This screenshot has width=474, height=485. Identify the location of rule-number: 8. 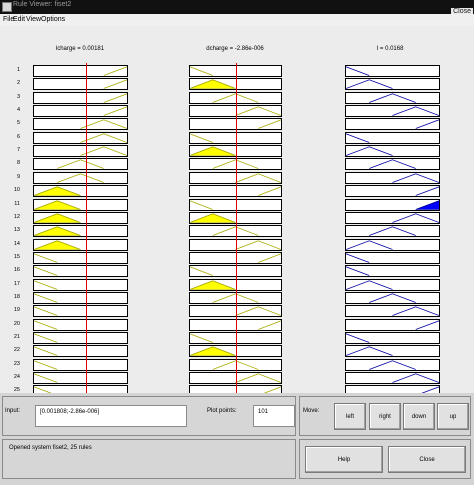
(18, 163).